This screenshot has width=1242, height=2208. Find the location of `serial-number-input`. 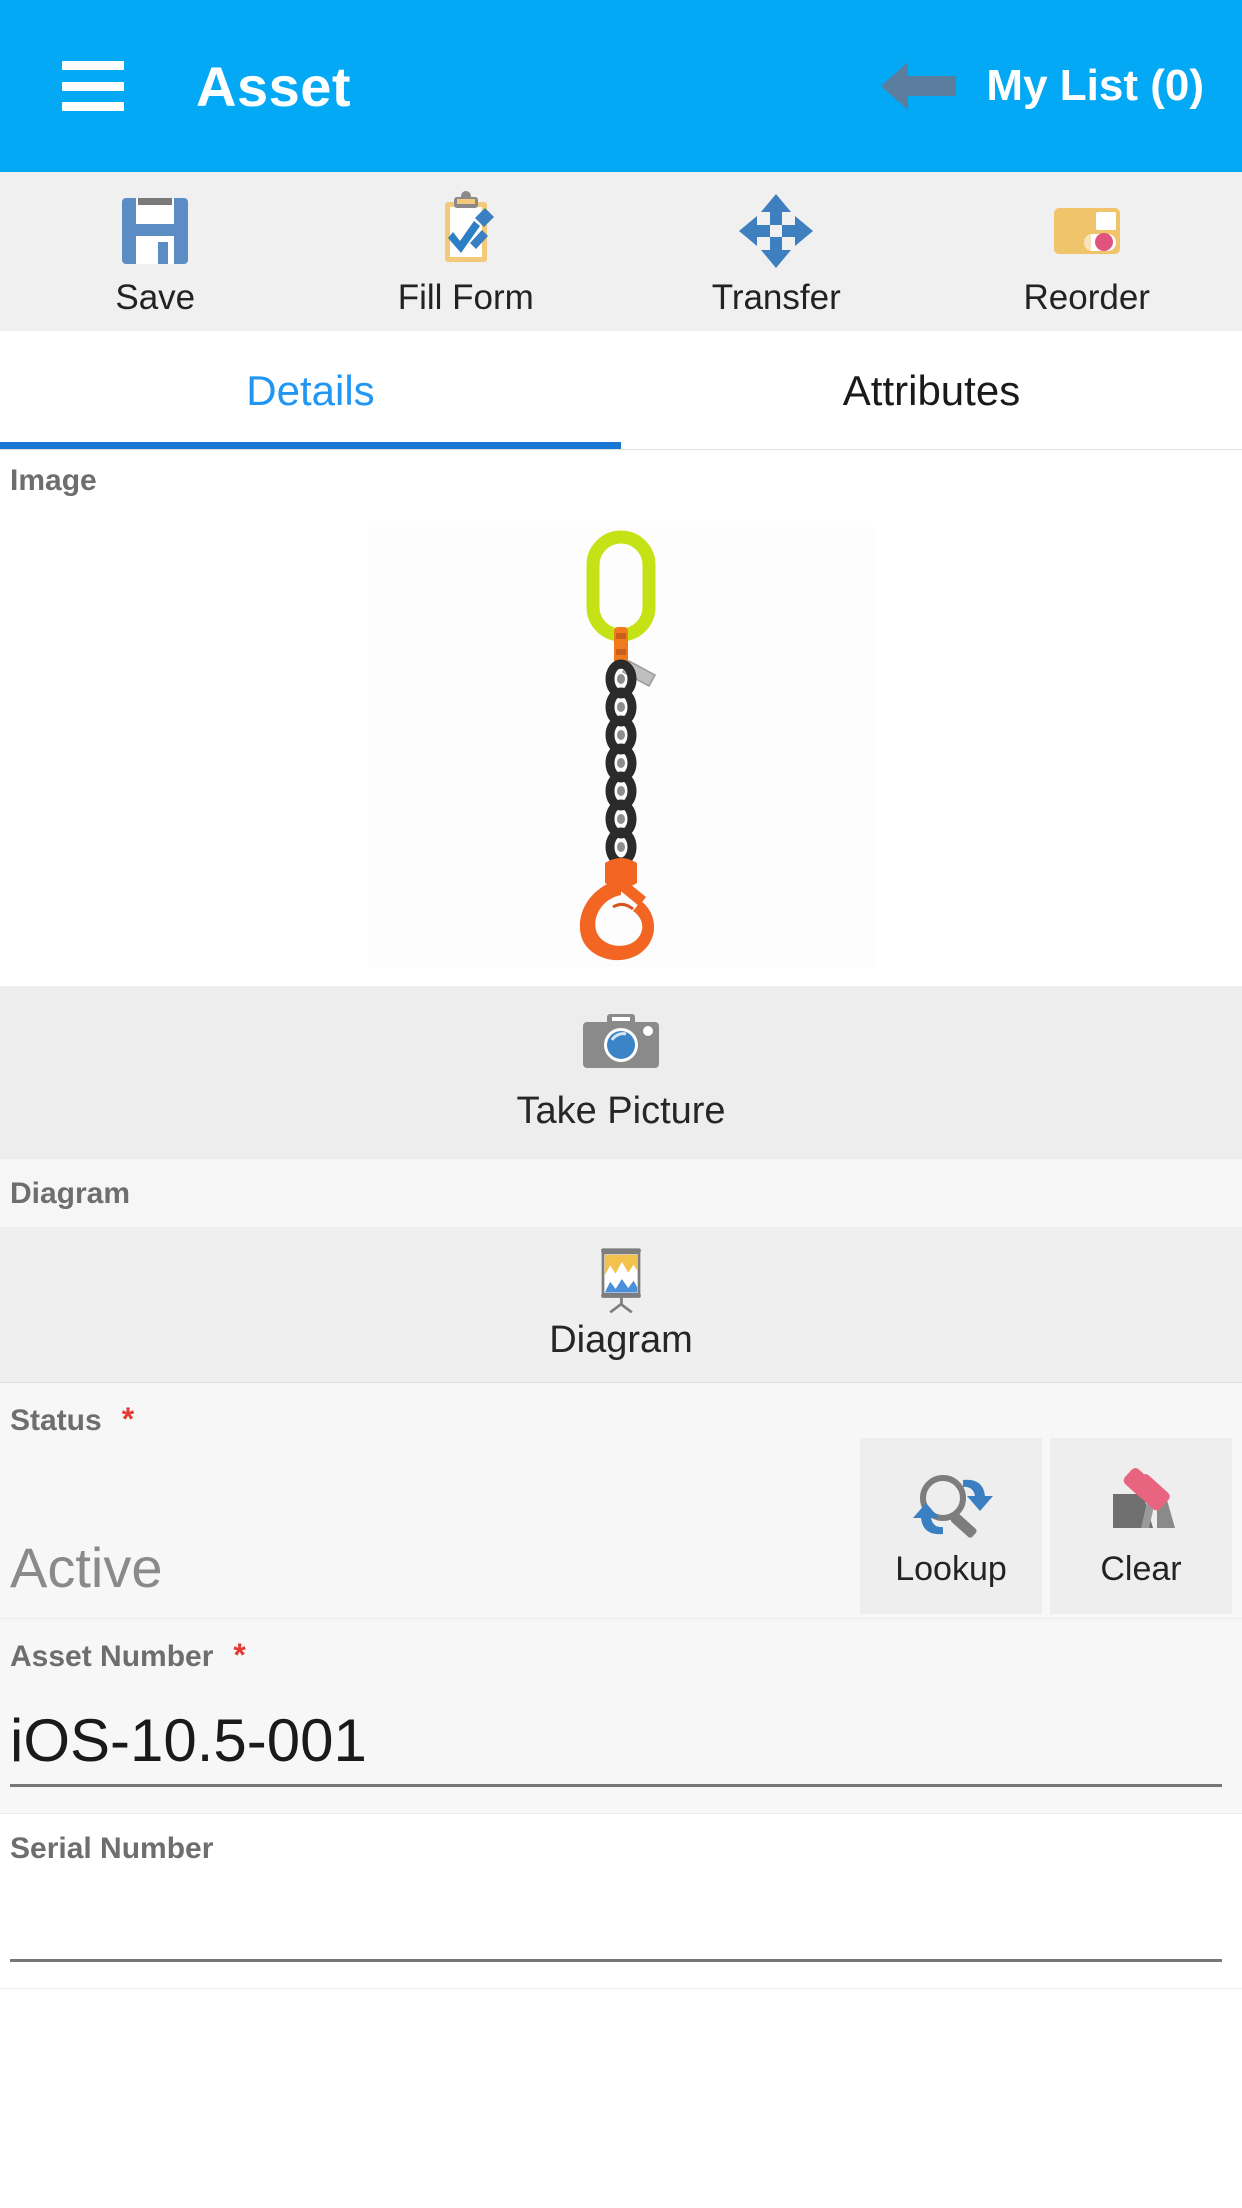

serial-number-input is located at coordinates (621, 1912).